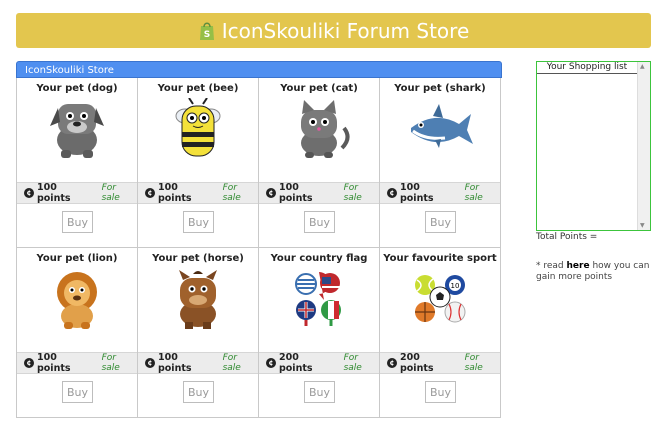 This screenshot has width=670, height=431. Describe the element at coordinates (319, 163) in the screenshot. I see `product-card: Your pet (cat) ¢ 100 points For sale Buy` at that location.